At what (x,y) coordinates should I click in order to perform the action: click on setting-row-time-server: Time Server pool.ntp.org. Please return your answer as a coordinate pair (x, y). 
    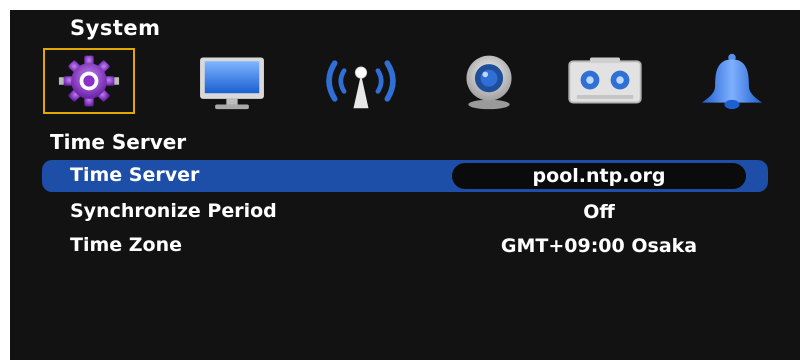
    Looking at the image, I should click on (405, 176).